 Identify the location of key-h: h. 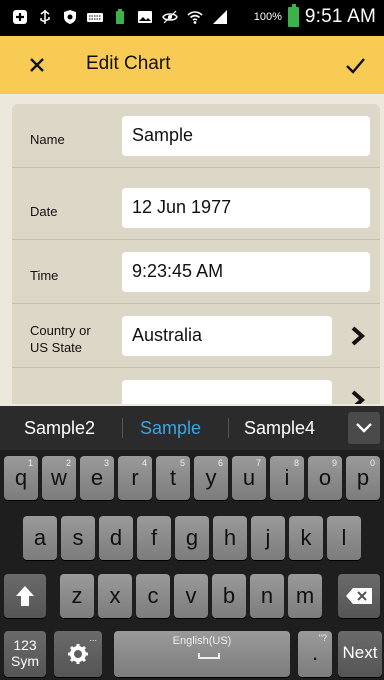
(230, 538).